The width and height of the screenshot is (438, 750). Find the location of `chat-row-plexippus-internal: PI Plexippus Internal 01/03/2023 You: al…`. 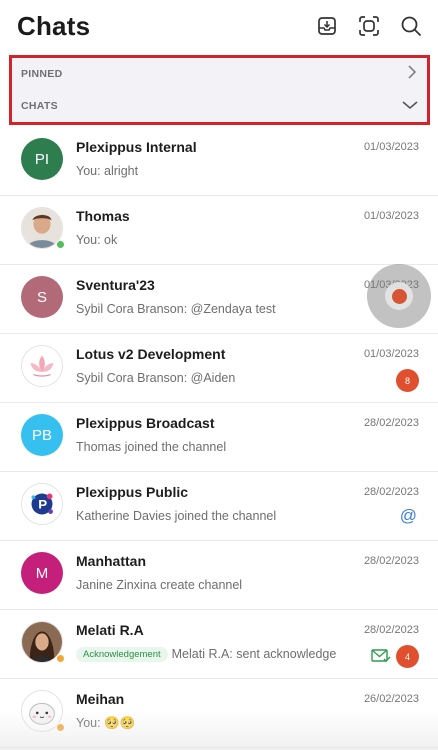

chat-row-plexippus-internal: PI Plexippus Internal 01/03/2023 You: al… is located at coordinates (219, 161).